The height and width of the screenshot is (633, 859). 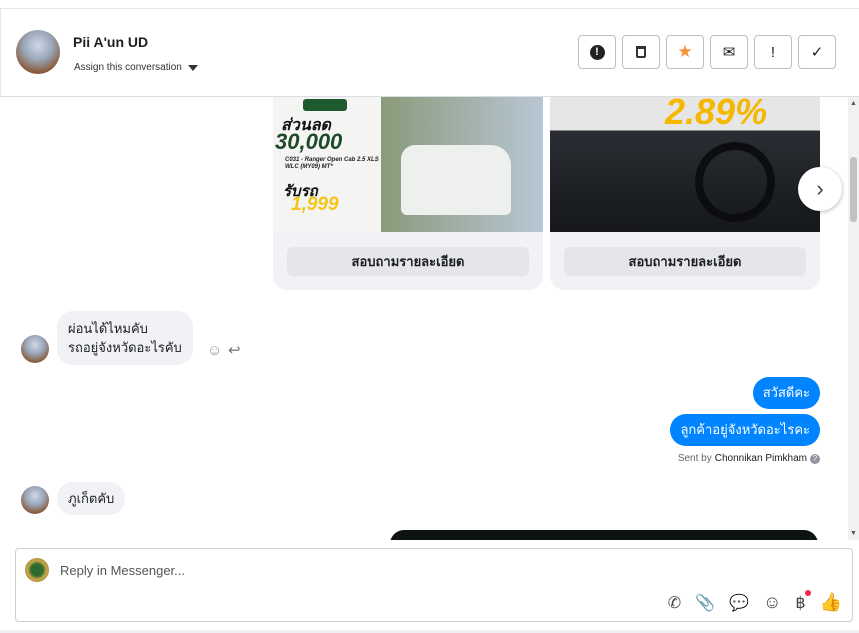 What do you see at coordinates (755, 601) in the screenshot?
I see `reply-toolbar: ✆ 📎 💬 ☺ ฿ 👍` at bounding box center [755, 601].